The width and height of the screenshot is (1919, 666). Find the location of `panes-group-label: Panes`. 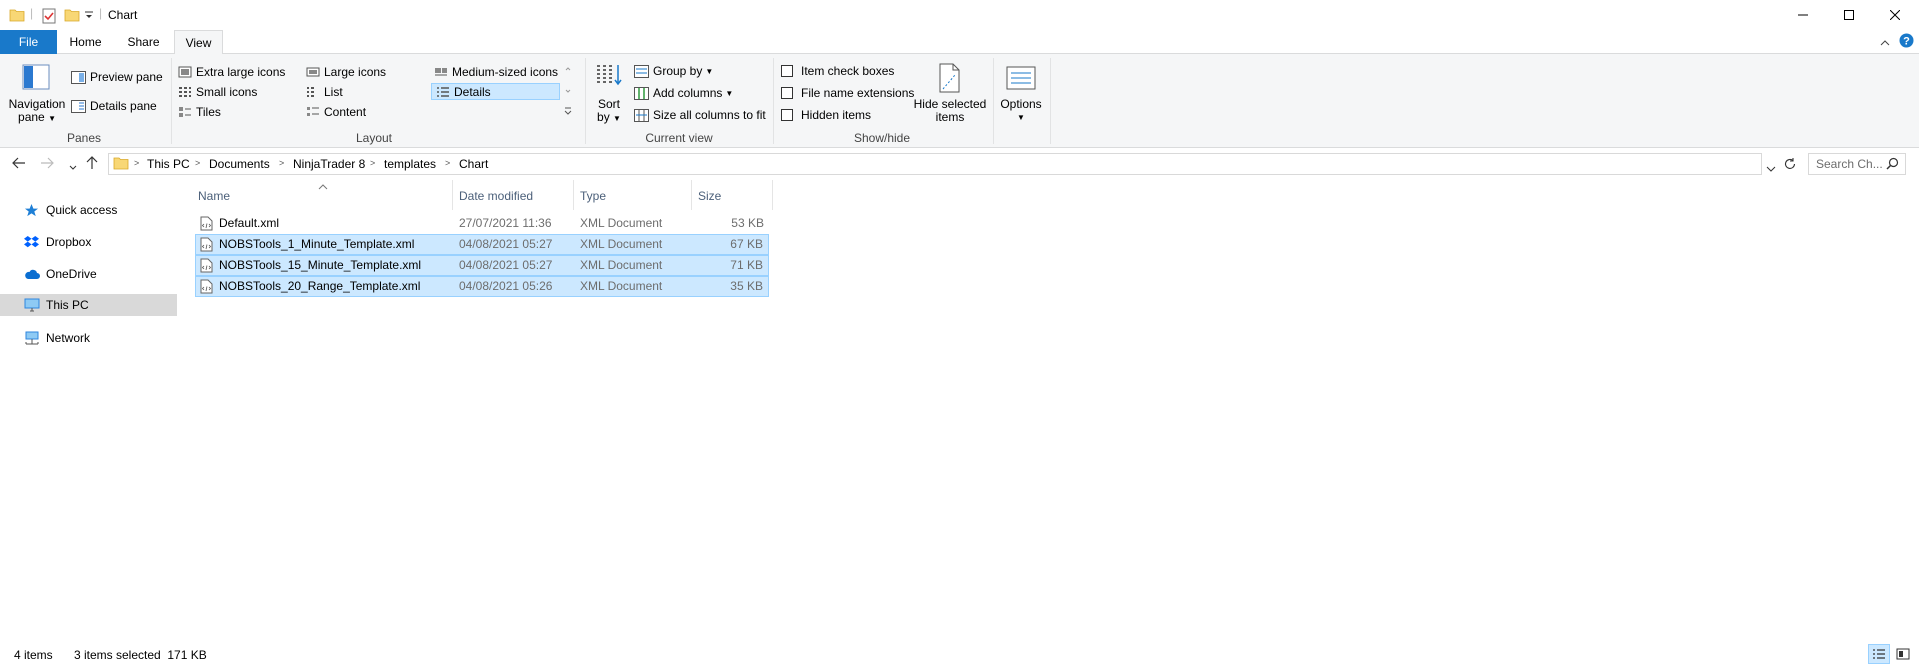

panes-group-label: Panes is located at coordinates (84, 138).